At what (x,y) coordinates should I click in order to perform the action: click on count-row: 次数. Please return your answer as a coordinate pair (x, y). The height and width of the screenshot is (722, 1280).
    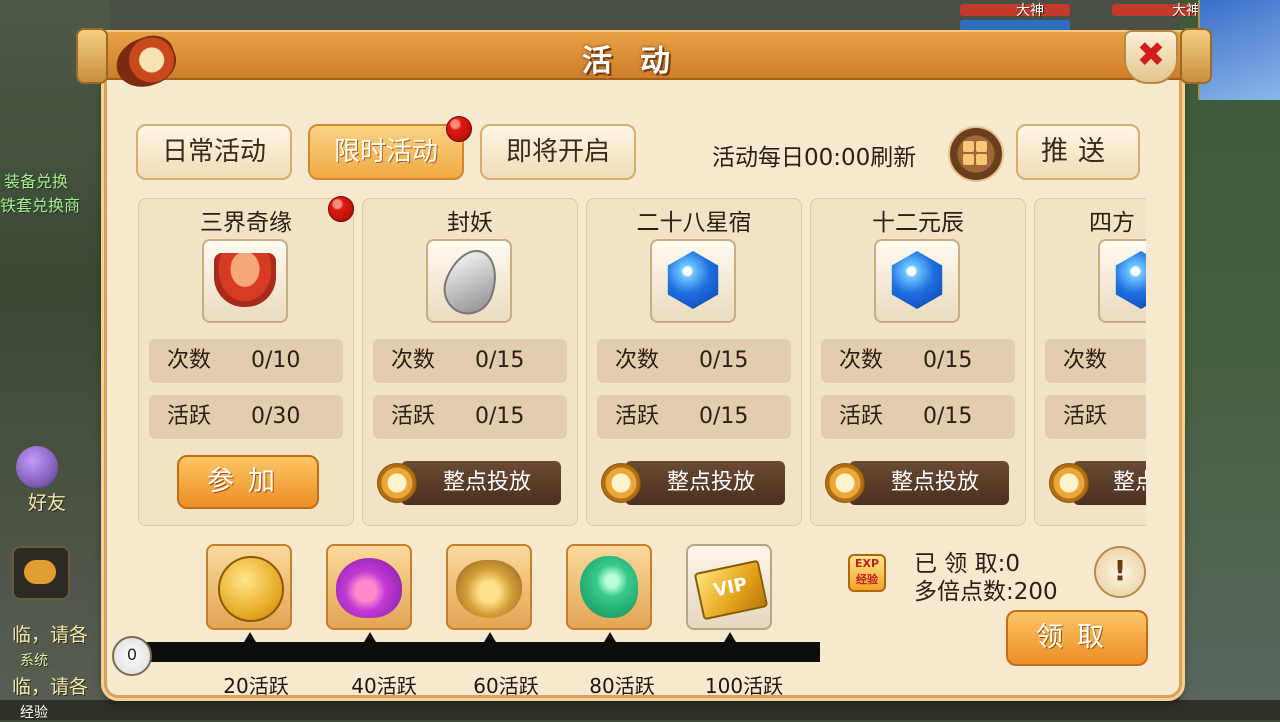
    Looking at the image, I should click on (1095, 361).